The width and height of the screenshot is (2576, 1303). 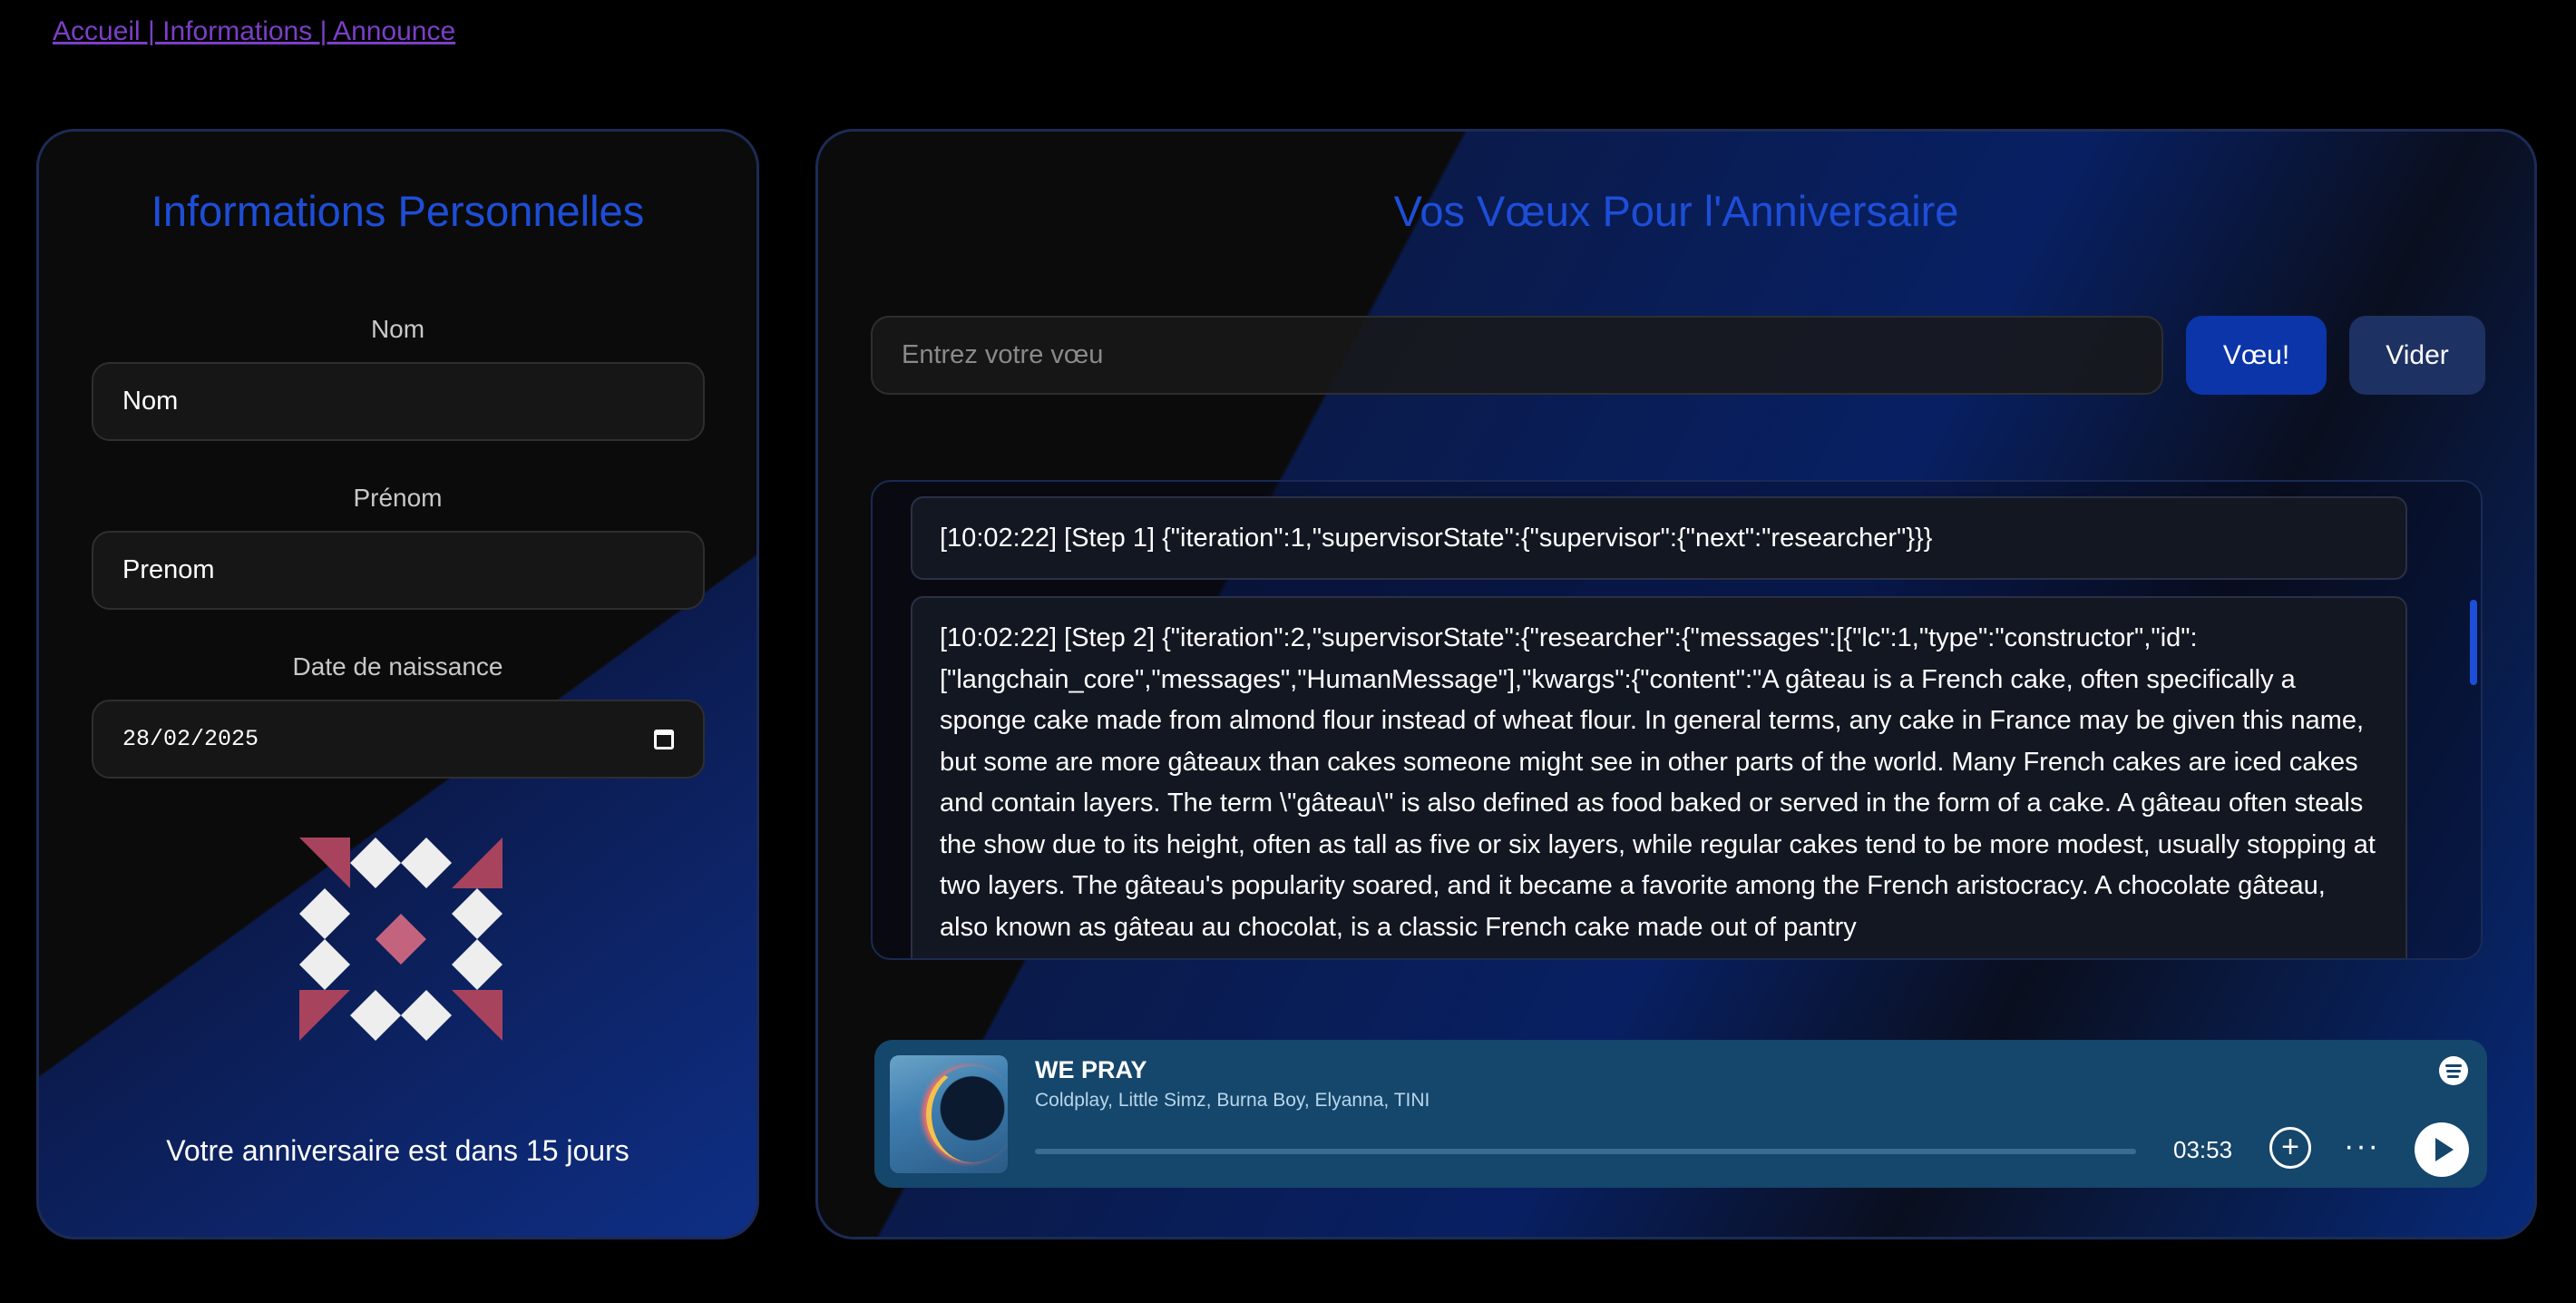 I want to click on album-art, so click(x=949, y=1114).